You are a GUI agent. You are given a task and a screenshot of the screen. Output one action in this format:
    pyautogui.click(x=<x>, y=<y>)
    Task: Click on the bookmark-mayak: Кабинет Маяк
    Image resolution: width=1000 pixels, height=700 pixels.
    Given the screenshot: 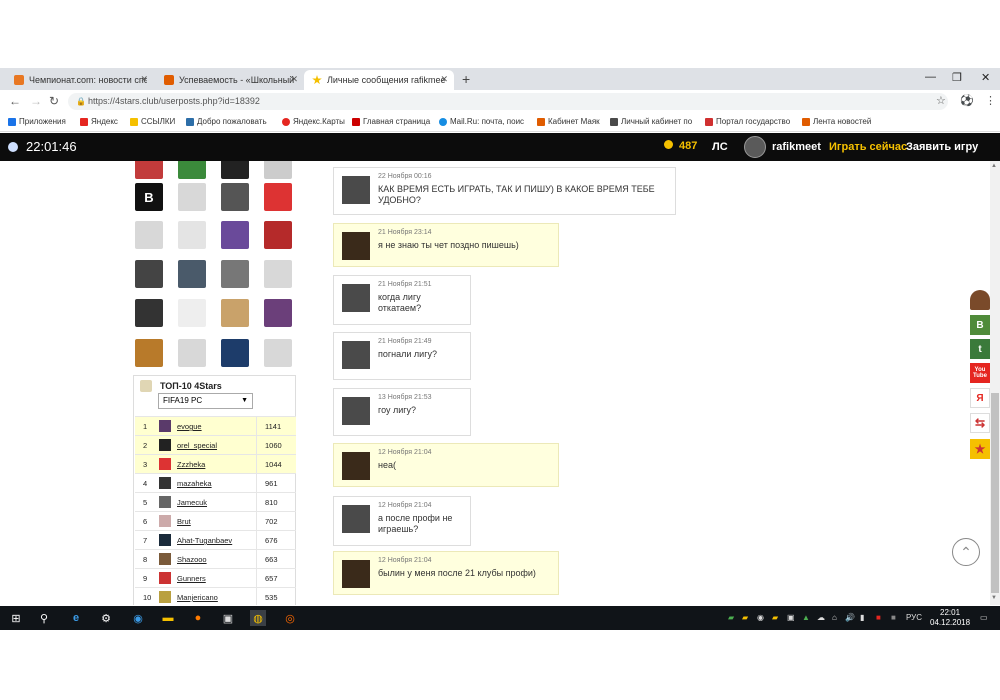 What is the action you would take?
    pyautogui.click(x=568, y=121)
    